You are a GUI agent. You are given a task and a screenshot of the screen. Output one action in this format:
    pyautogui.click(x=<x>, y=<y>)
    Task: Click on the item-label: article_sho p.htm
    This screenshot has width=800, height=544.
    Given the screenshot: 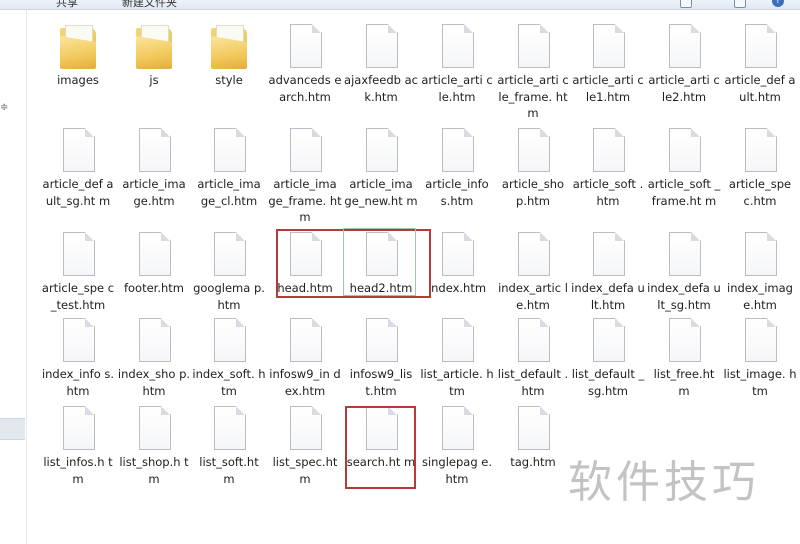 What is the action you would take?
    pyautogui.click(x=533, y=192)
    